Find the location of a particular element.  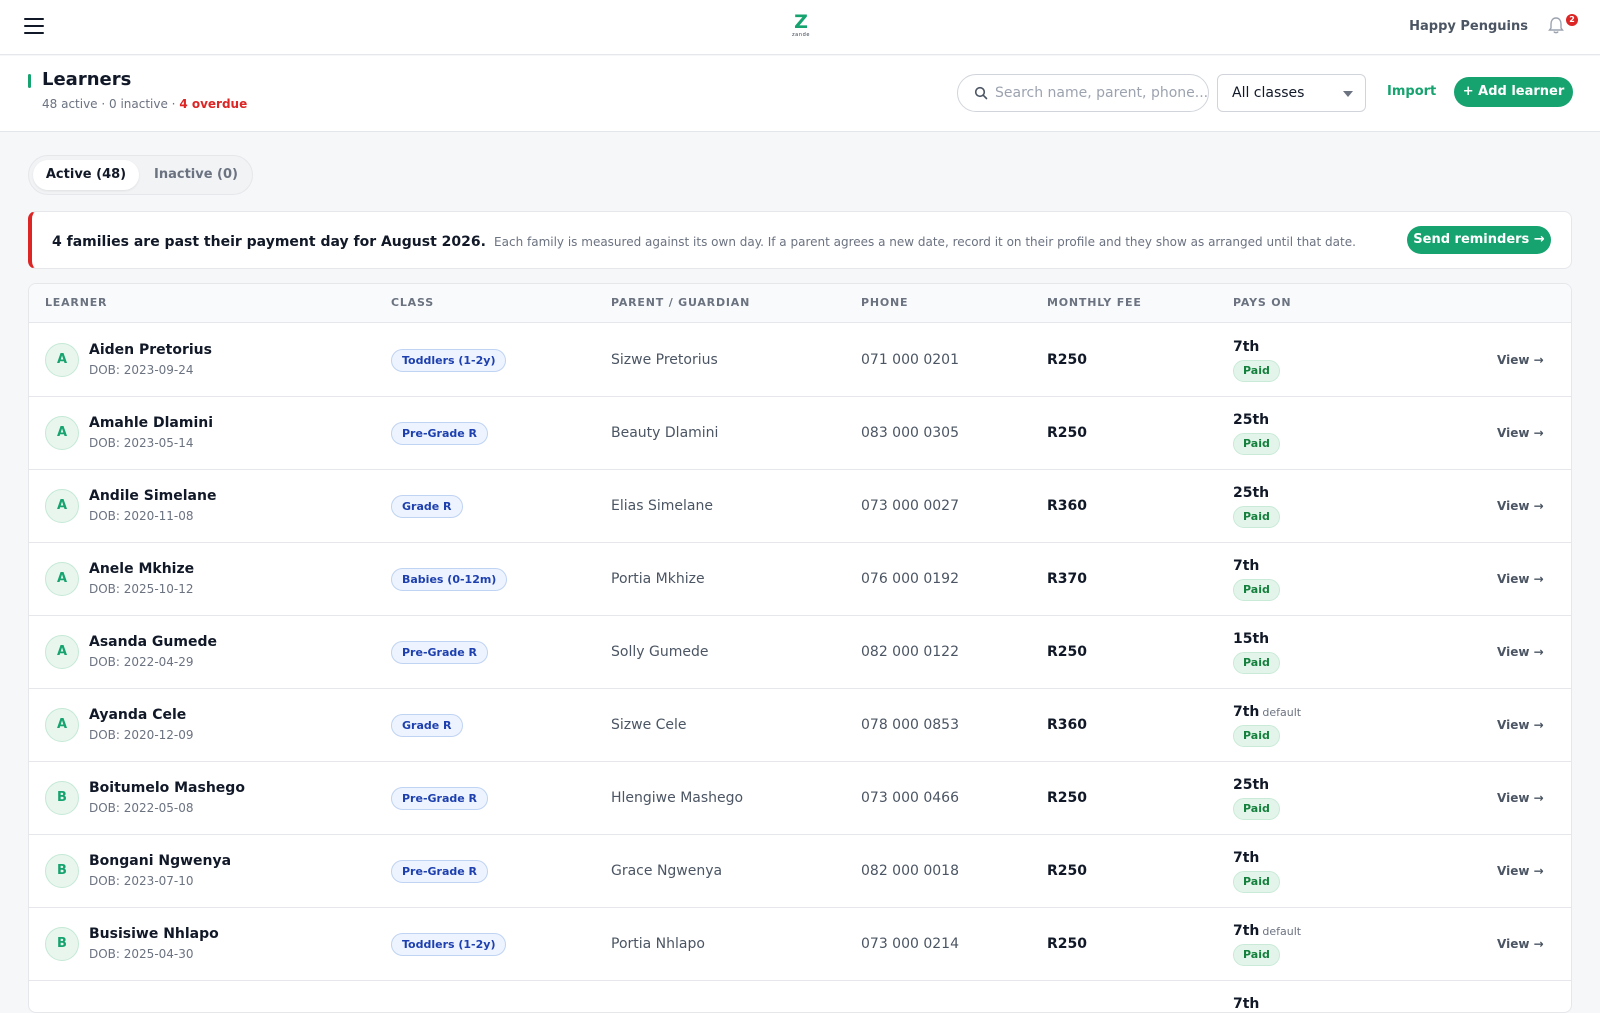

learner-dob: DOB: 2020-12-09 is located at coordinates (141, 735).